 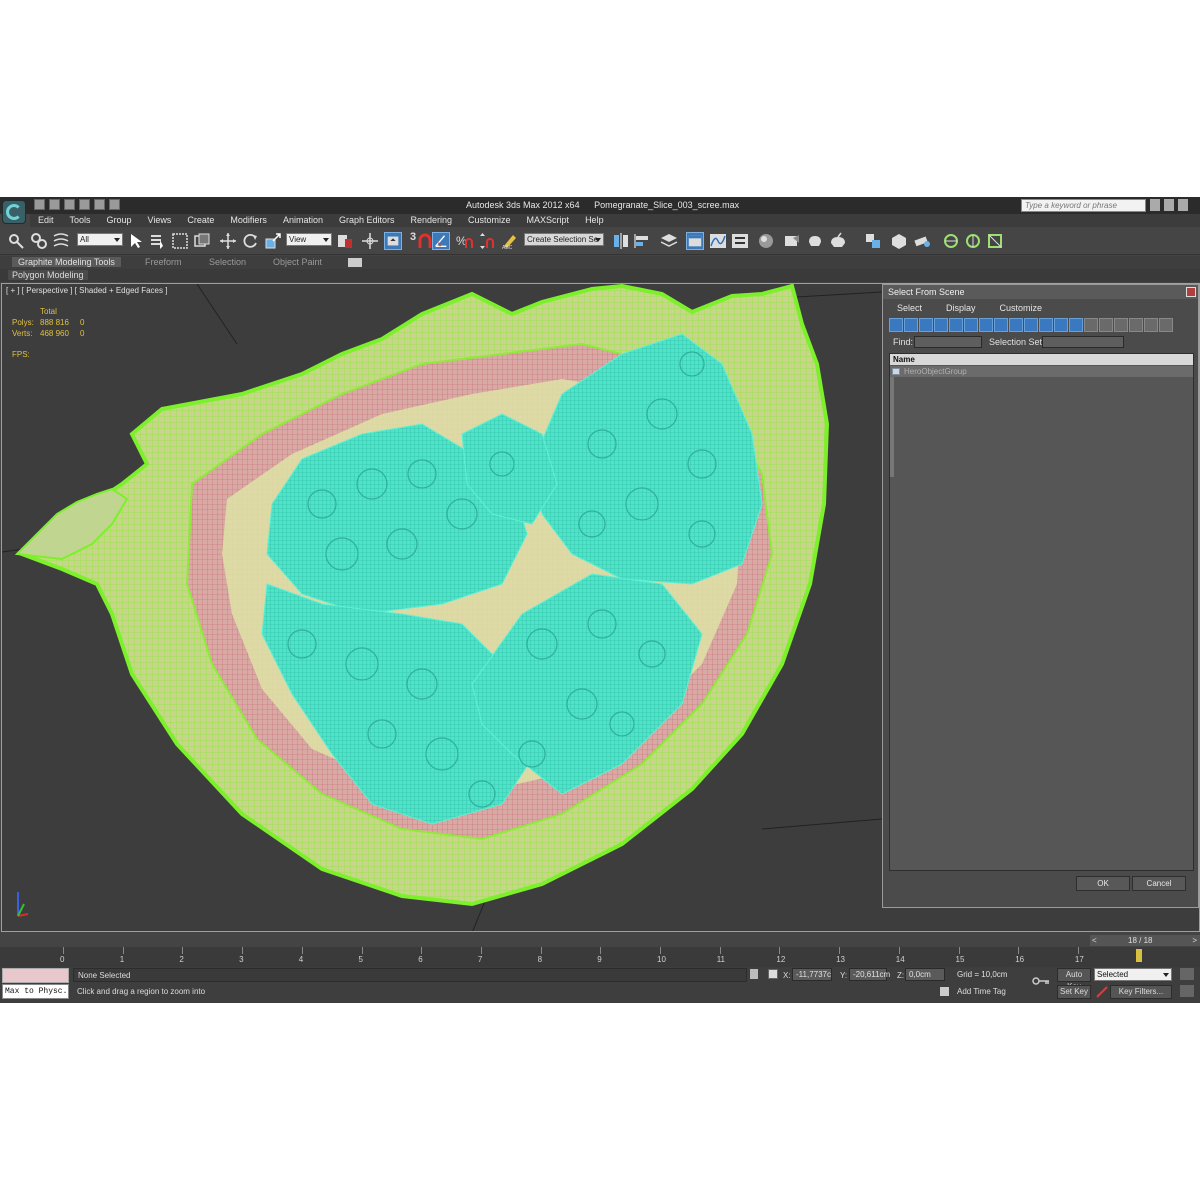 I want to click on angle-snap-icon, so click(x=441, y=241).